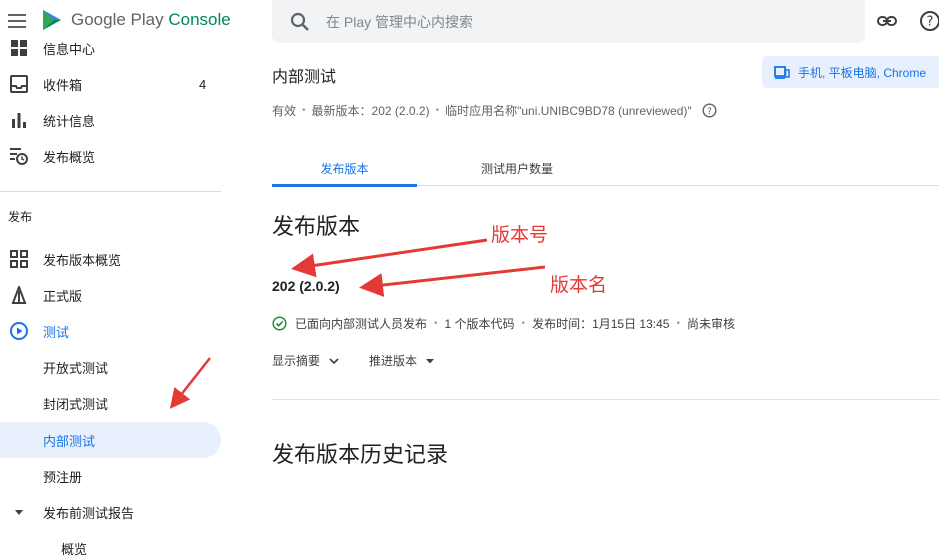 The height and width of the screenshot is (559, 939). Describe the element at coordinates (110, 367) in the screenshot. I see `sidebar-item-open-testing: 开放式测试` at that location.